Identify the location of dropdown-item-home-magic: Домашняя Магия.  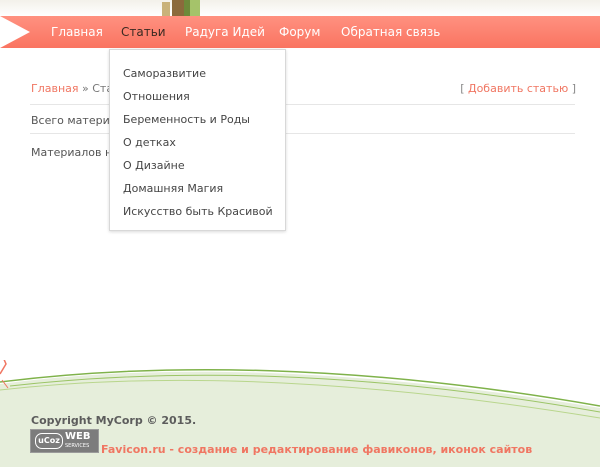
(173, 188).